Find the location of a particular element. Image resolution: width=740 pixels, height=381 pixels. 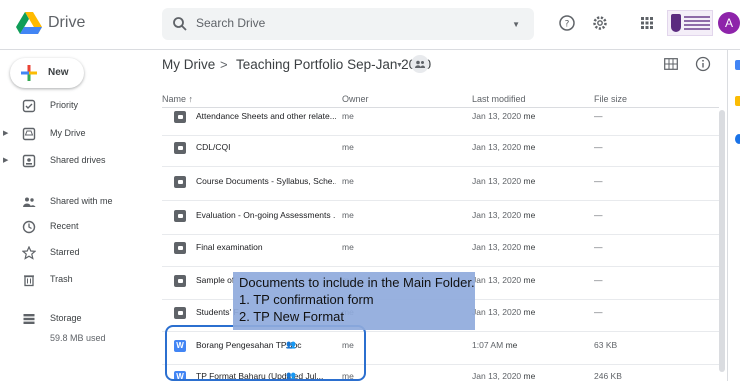

new-button: New is located at coordinates (47, 73).